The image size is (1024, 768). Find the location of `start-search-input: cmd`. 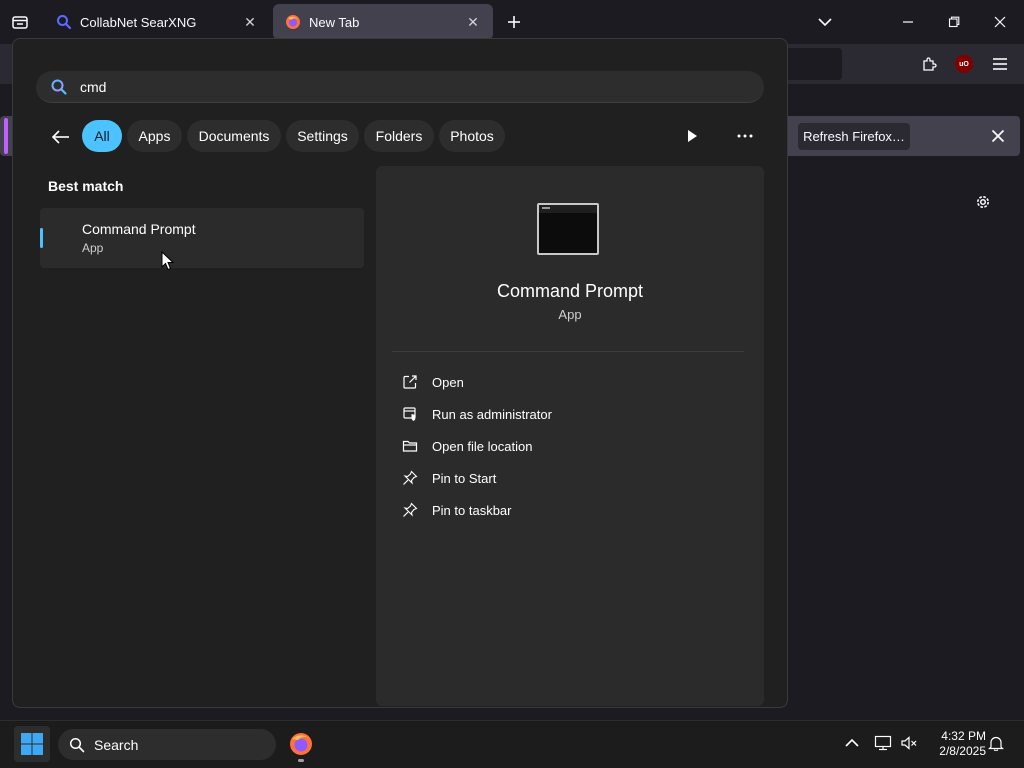

start-search-input: cmd is located at coordinates (400, 87).